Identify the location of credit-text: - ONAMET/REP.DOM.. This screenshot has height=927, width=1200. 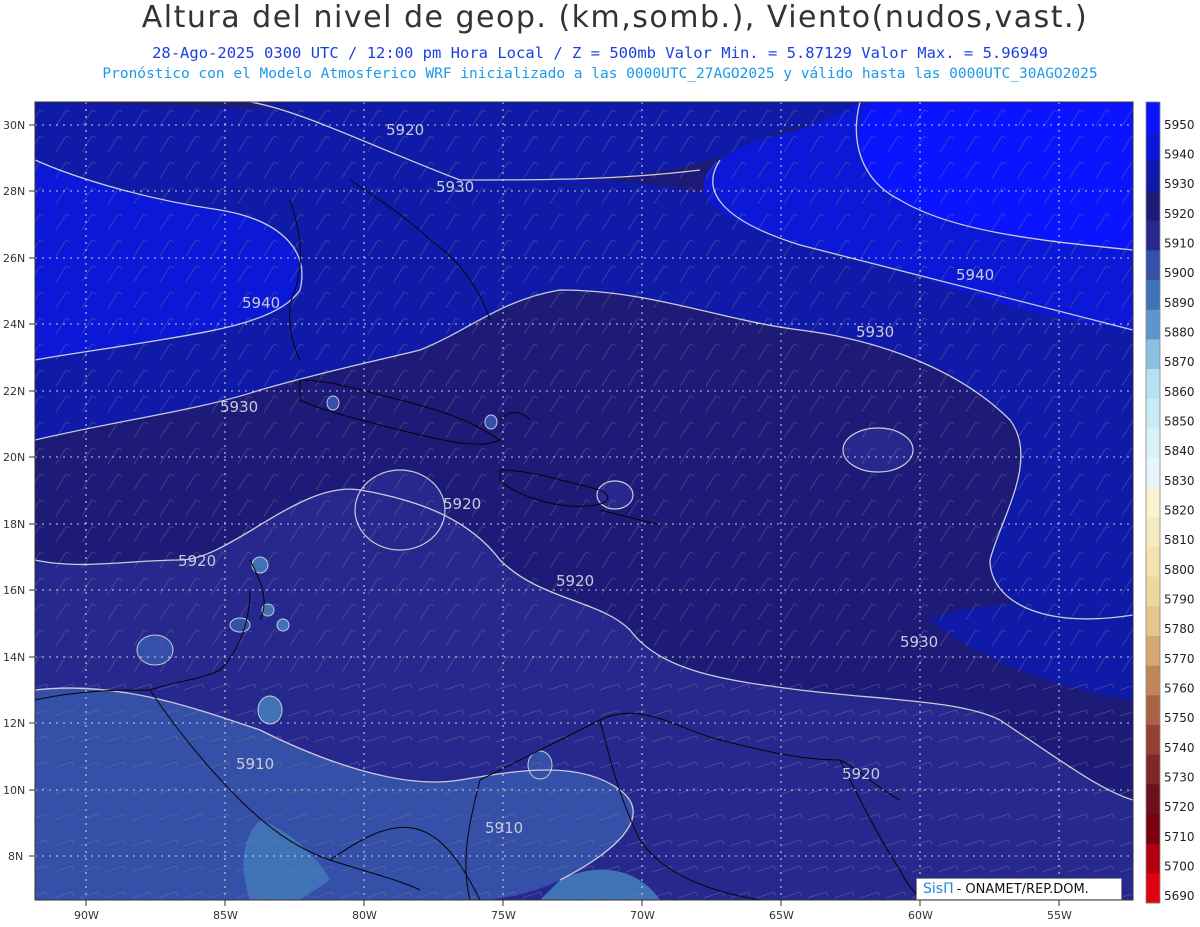
(1022, 889).